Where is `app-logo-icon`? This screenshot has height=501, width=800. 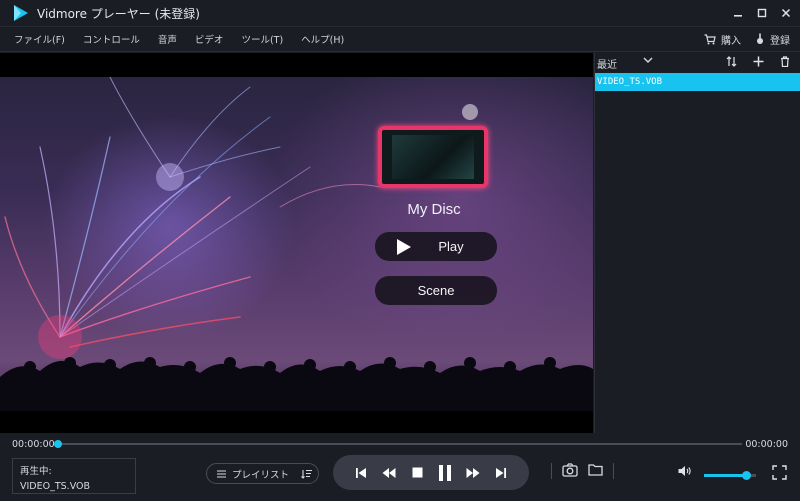
app-logo-icon is located at coordinates (21, 13).